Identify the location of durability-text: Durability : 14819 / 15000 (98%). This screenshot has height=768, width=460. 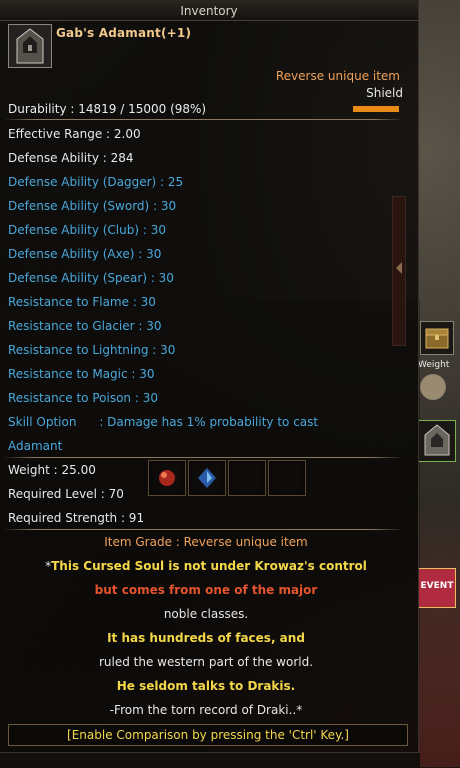
(107, 109).